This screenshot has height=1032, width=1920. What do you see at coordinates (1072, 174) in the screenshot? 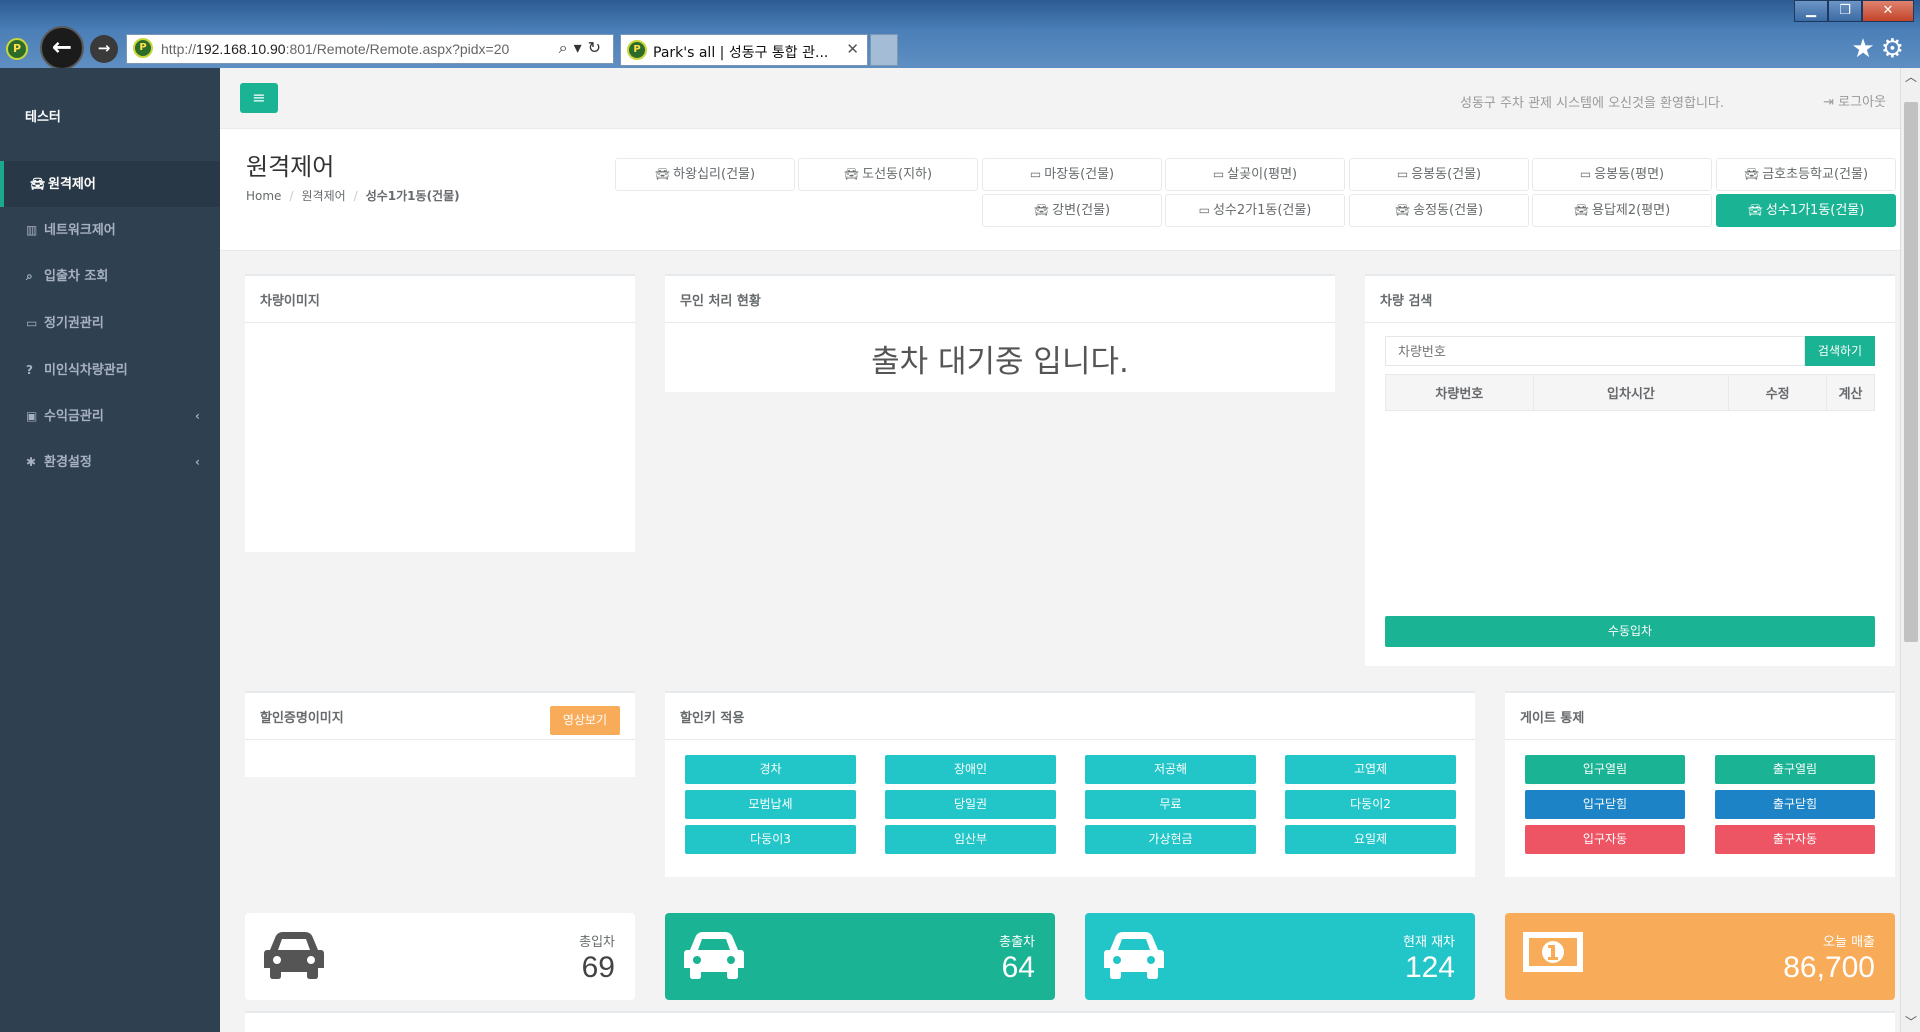
I see `site-button-majang: ▭ 마장동(건물)` at bounding box center [1072, 174].